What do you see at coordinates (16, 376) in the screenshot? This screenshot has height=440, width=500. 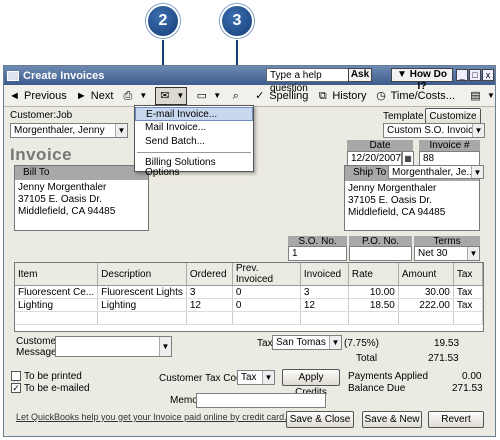 I see `to-be-printed-checkbox` at bounding box center [16, 376].